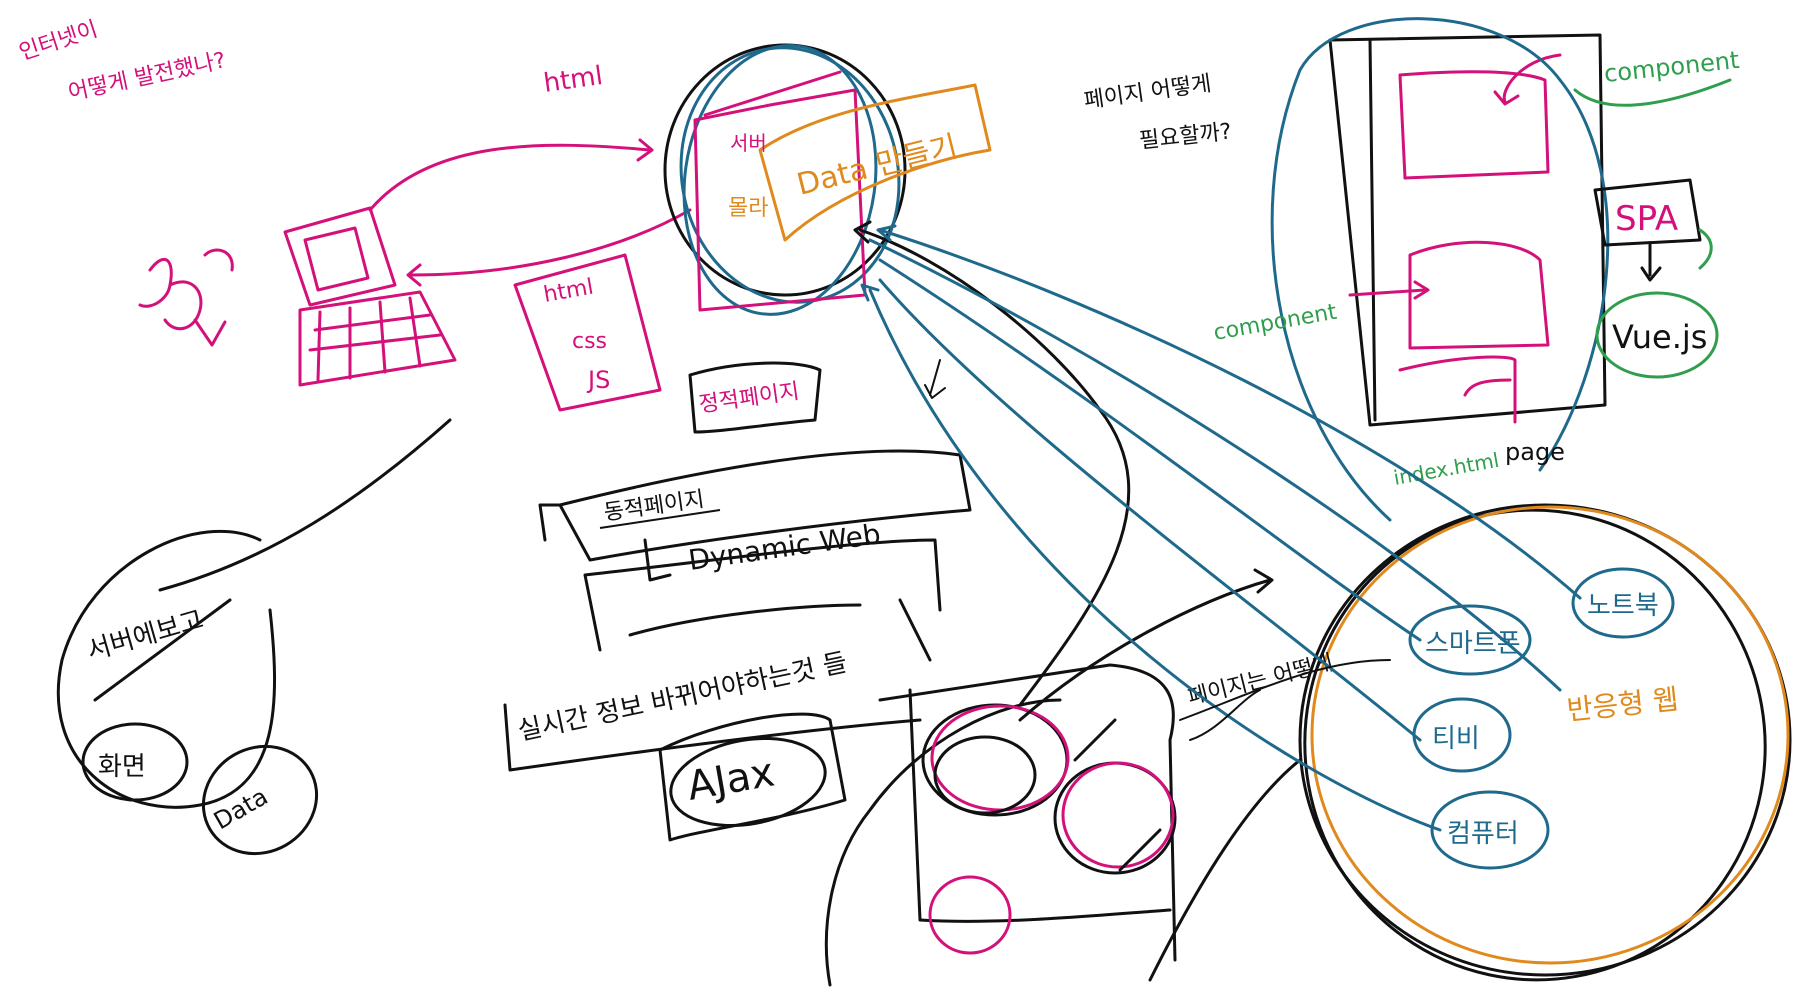  What do you see at coordinates (1535, 452) in the screenshot?
I see `page-label: page` at bounding box center [1535, 452].